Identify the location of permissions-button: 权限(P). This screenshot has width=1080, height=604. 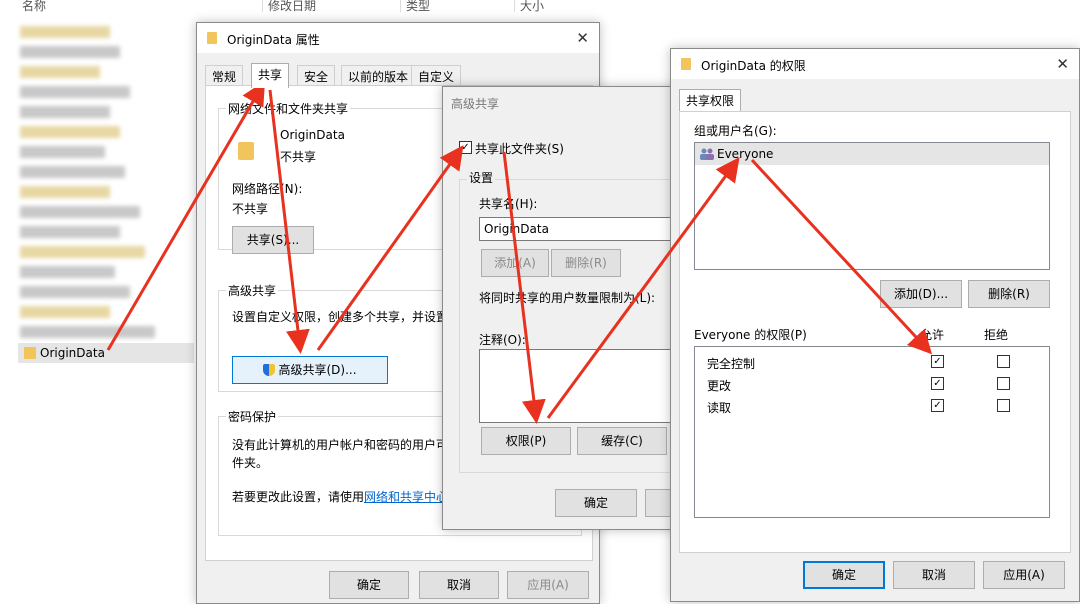
(526, 441).